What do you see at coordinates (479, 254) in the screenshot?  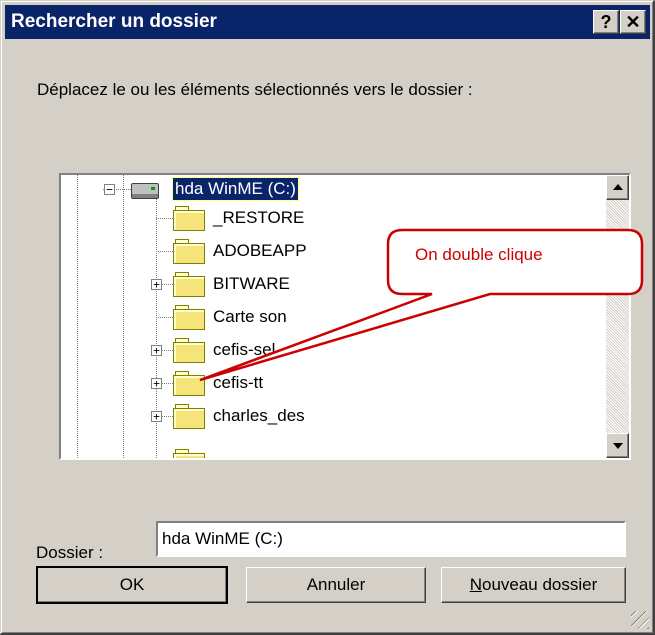 I see `annotation-text: On double clique` at bounding box center [479, 254].